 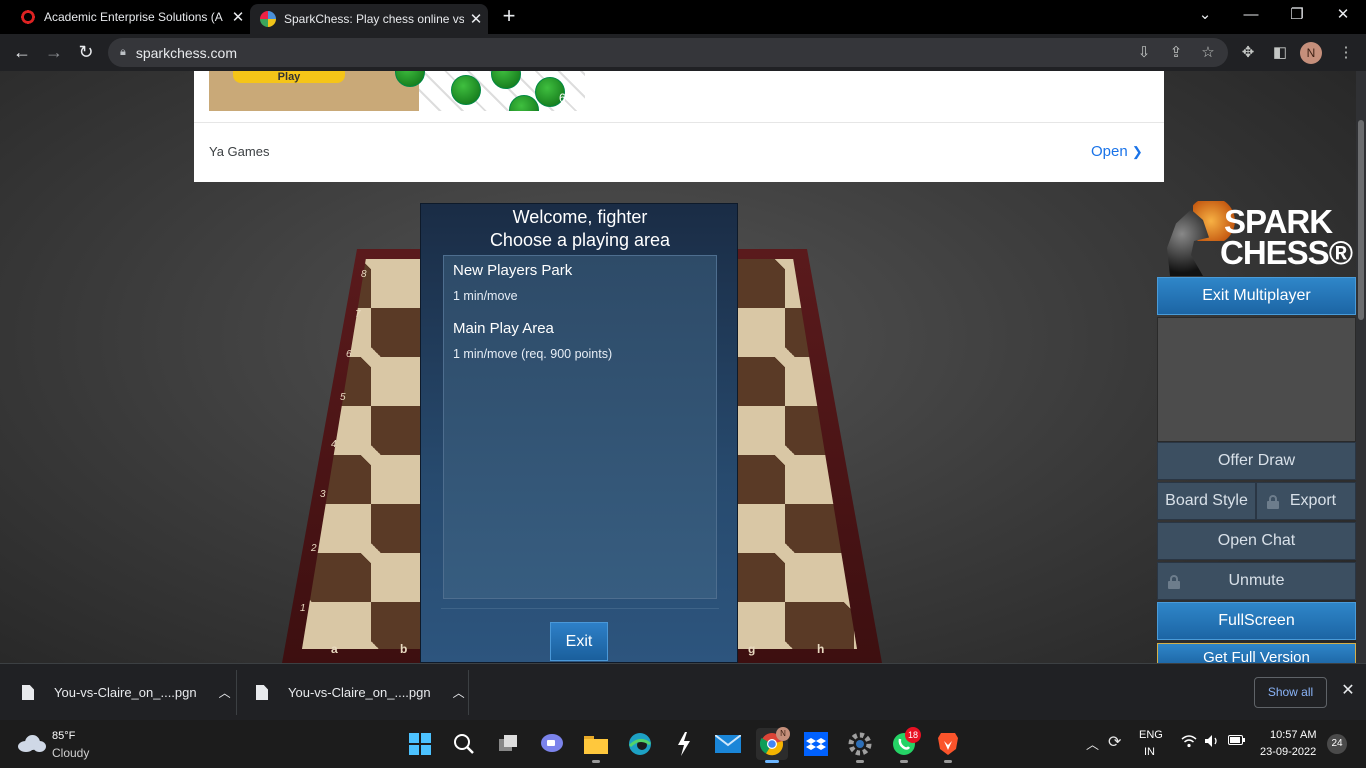 What do you see at coordinates (1208, 53) in the screenshot?
I see `bookmark-star-icon: ☆` at bounding box center [1208, 53].